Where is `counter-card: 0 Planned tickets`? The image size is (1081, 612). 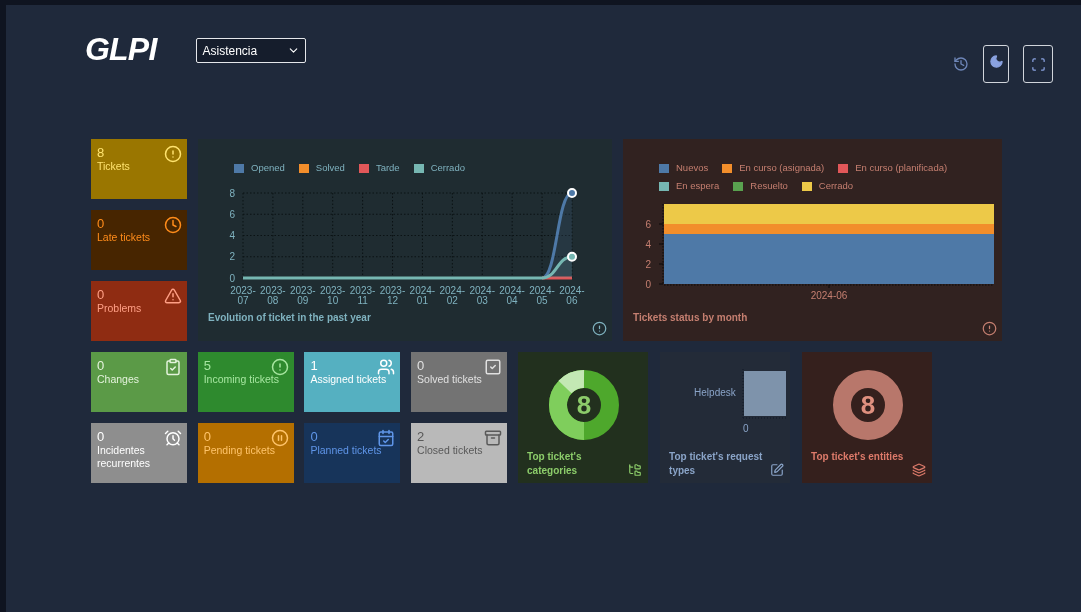 counter-card: 0 Planned tickets is located at coordinates (352, 453).